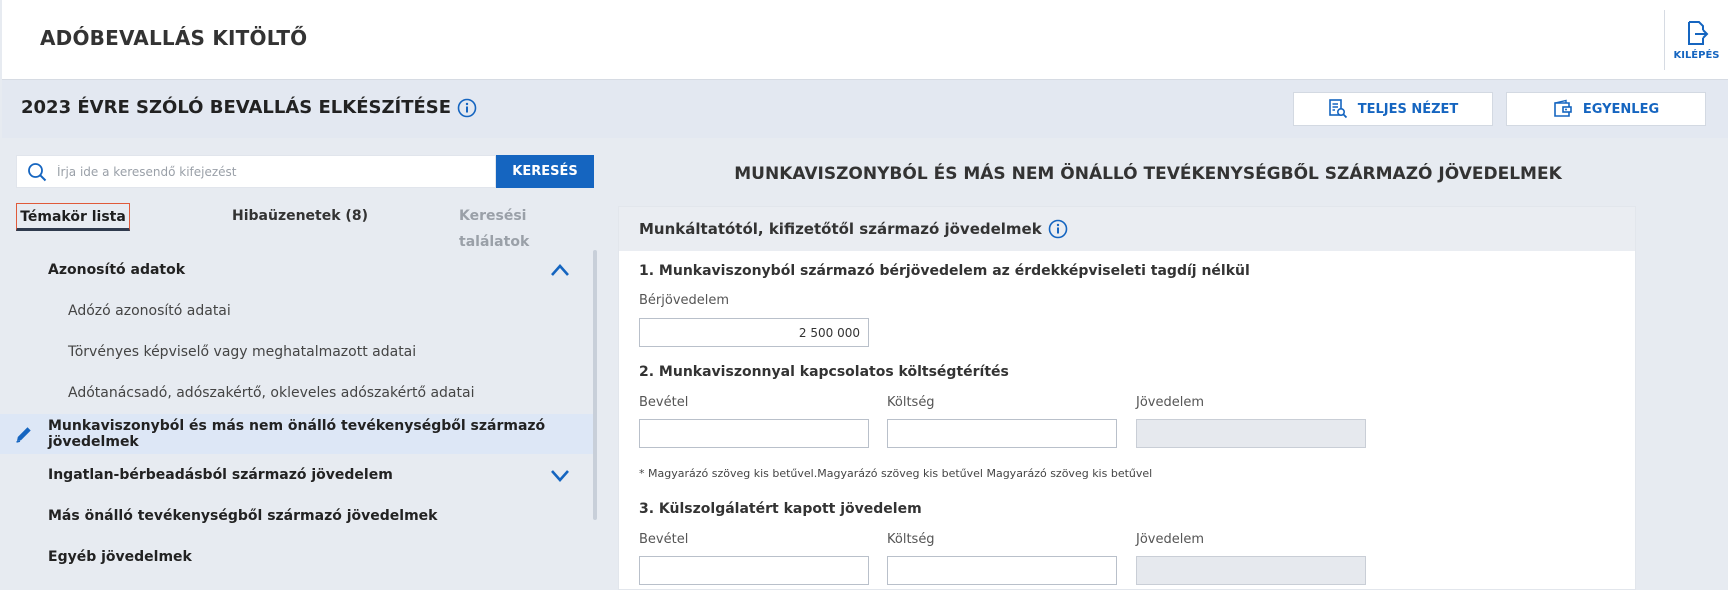 This screenshot has width=1728, height=590. Describe the element at coordinates (1337, 109) in the screenshot. I see `document-search-icon` at that location.